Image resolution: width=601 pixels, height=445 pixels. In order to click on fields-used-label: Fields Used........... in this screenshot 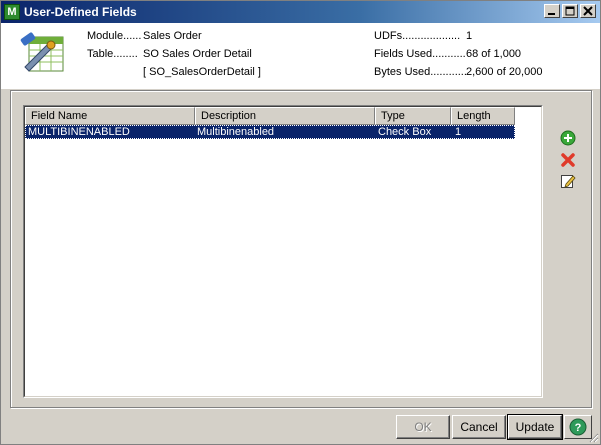, I will do `click(420, 54)`.